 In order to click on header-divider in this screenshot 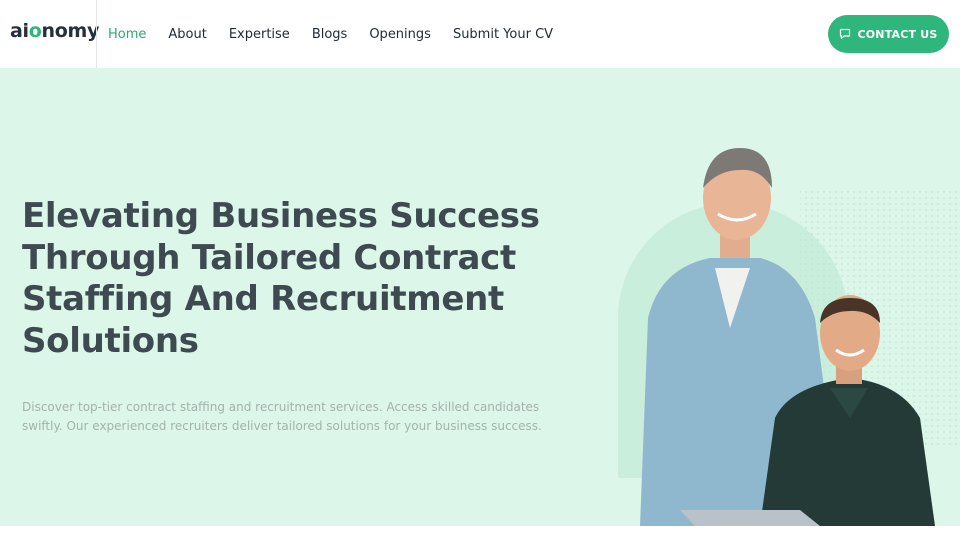, I will do `click(96, 34)`.